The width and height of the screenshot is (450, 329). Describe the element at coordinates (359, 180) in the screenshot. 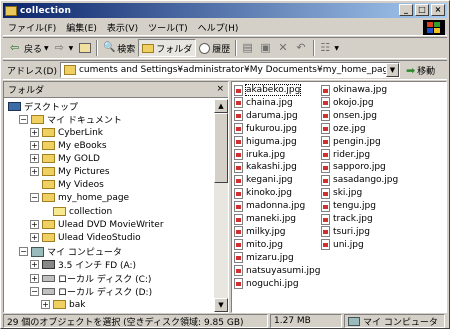

I see `file-item: sasadango.jpg` at that location.